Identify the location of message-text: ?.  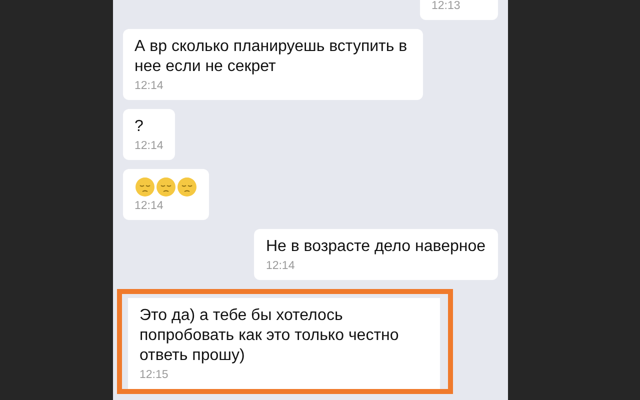
(139, 127).